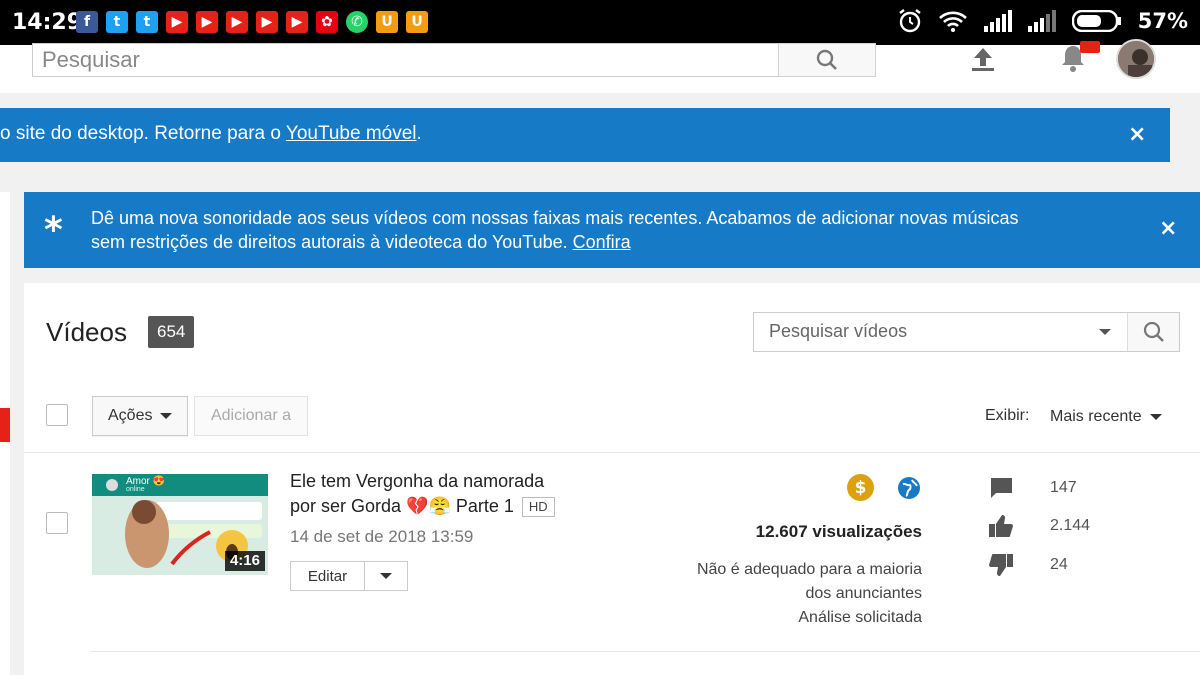 This screenshot has width=1200, height=675. What do you see at coordinates (1001, 565) in the screenshot?
I see `thumbs-down-icon` at bounding box center [1001, 565].